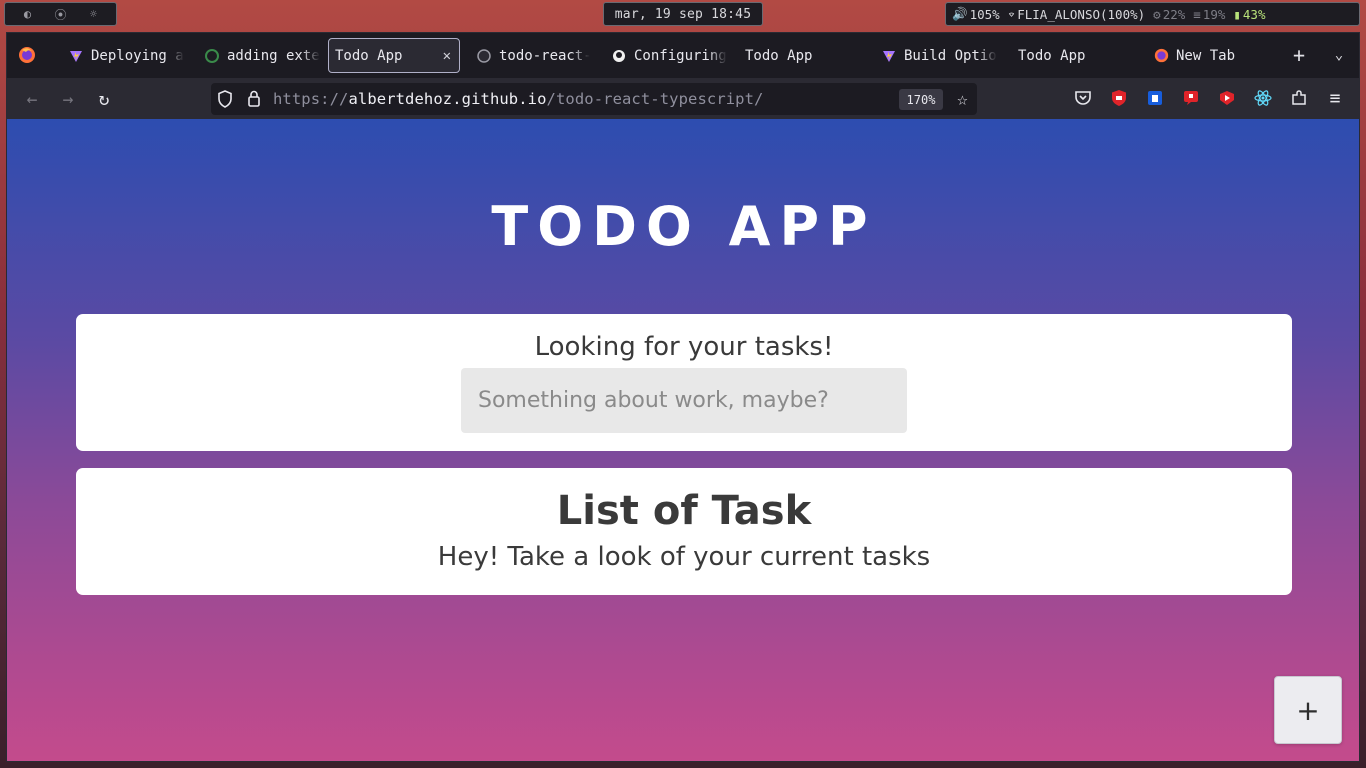  Describe the element at coordinates (1011, 14) in the screenshot. I see `wifi-icon: ⌔` at that location.